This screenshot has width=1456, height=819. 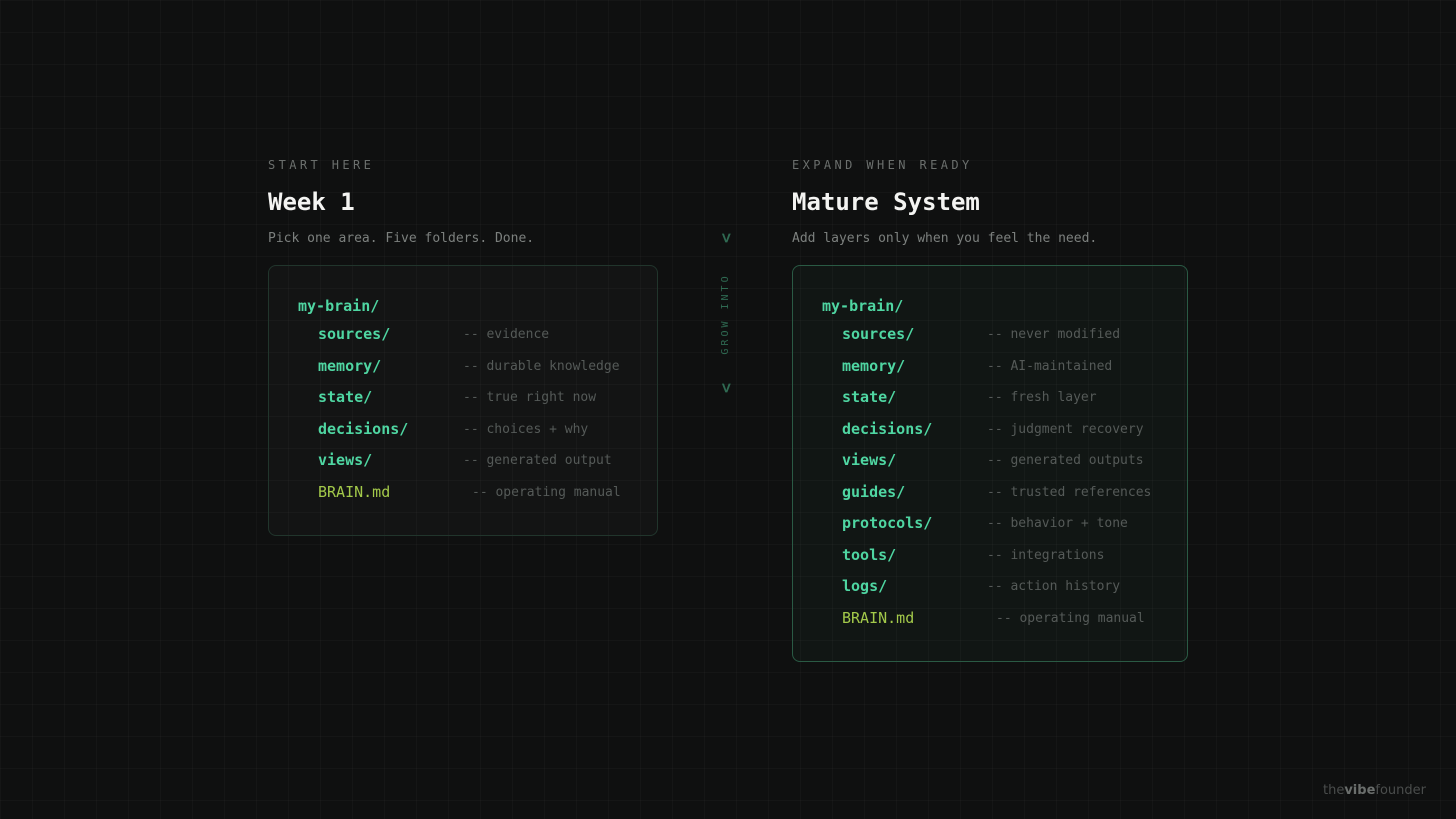 What do you see at coordinates (887, 523) in the screenshot?
I see `folder-name: protocols/` at bounding box center [887, 523].